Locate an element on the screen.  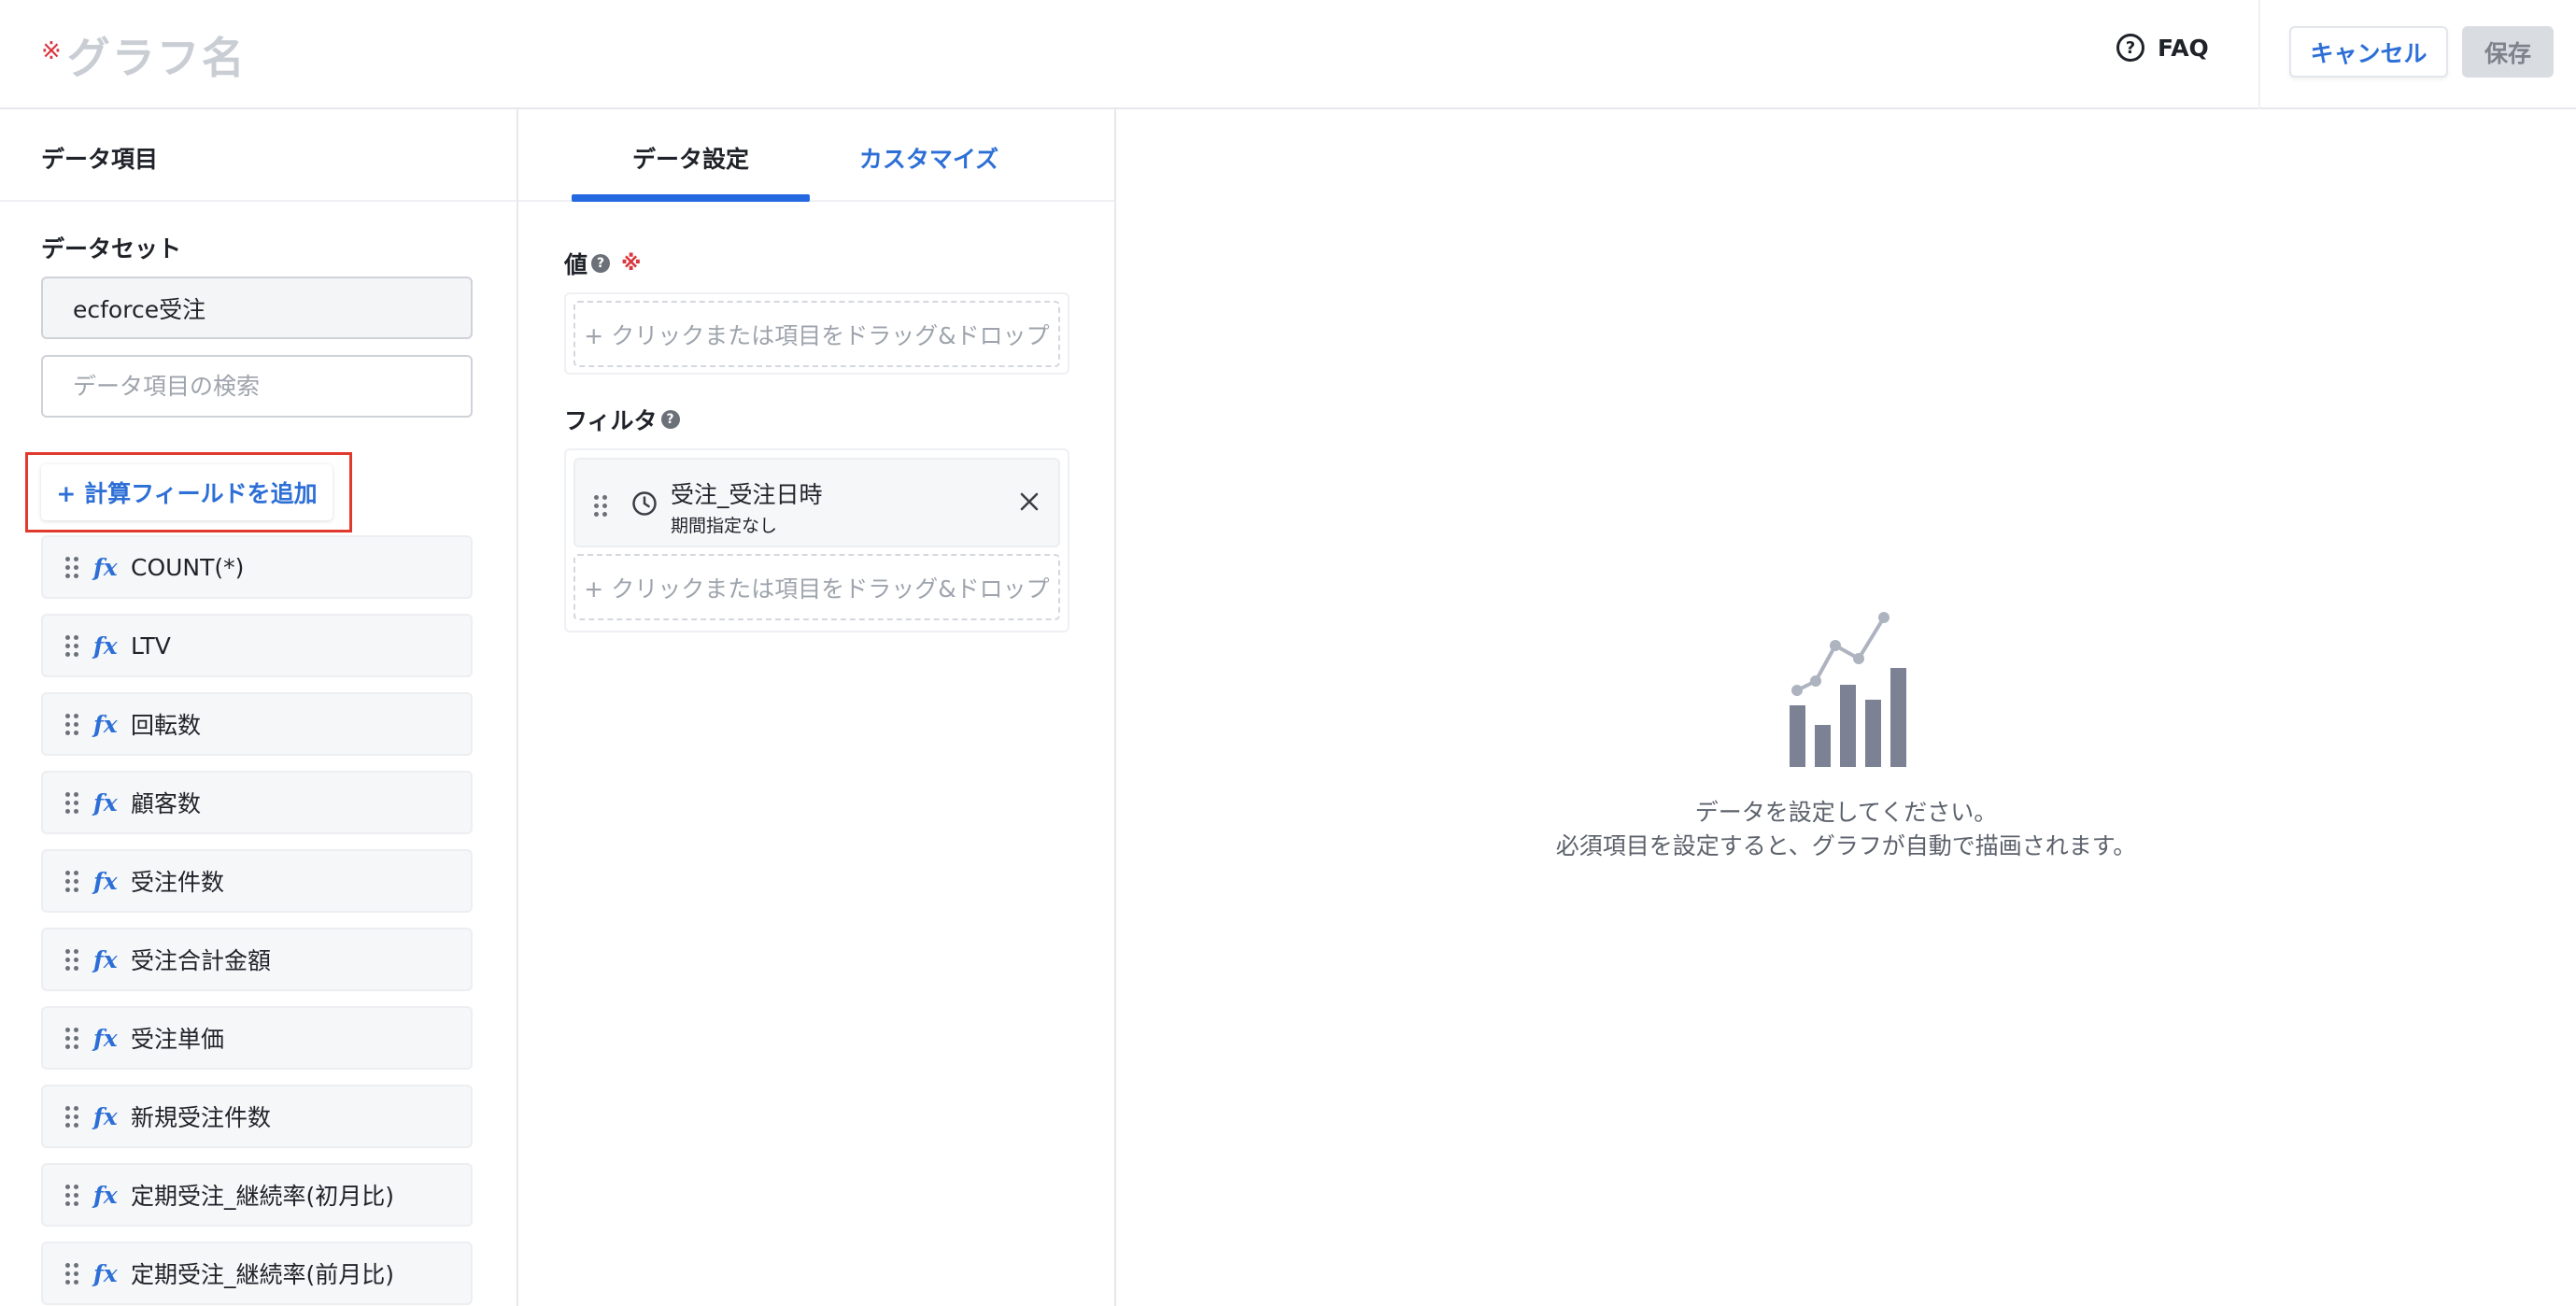
chart-placeholder-icon is located at coordinates (1848, 689).